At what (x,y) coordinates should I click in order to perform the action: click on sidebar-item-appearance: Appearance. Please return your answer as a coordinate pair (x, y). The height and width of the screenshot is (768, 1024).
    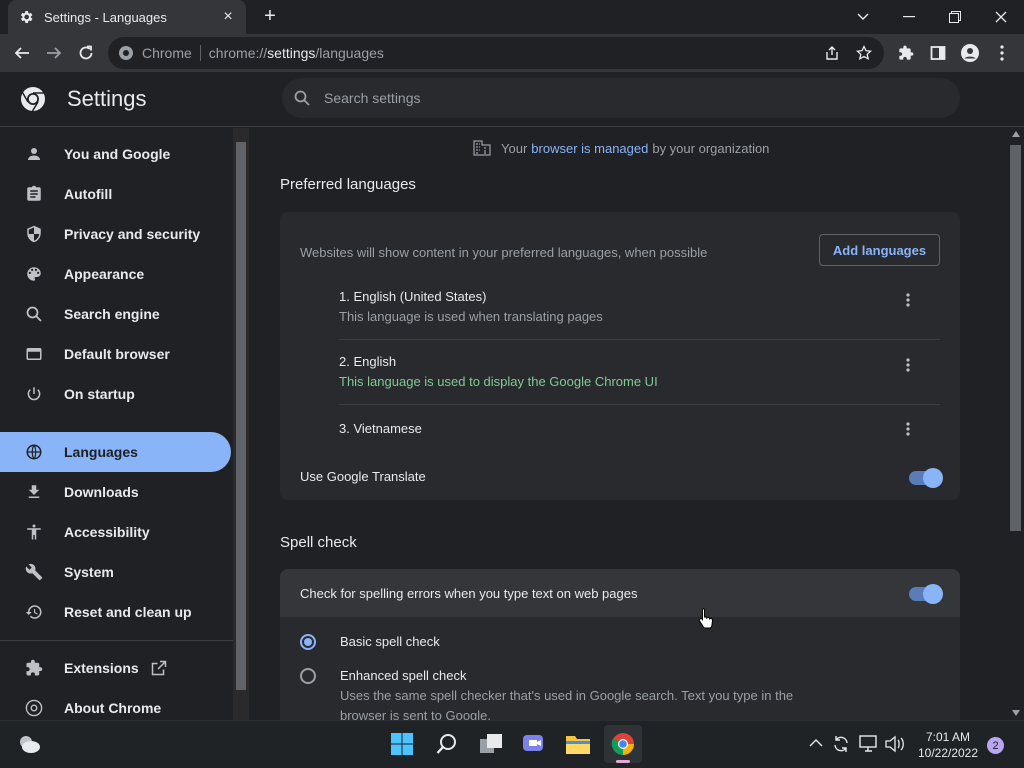
    Looking at the image, I should click on (115, 274).